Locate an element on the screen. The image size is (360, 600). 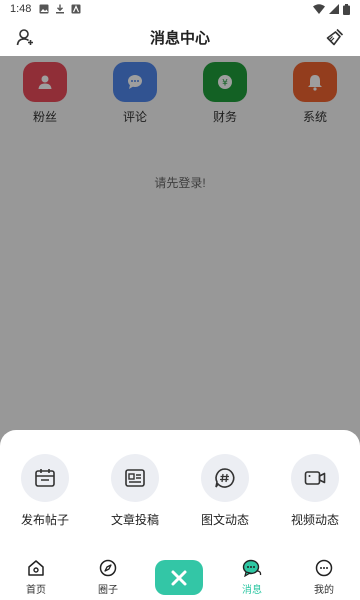
profile-icon is located at coordinates (324, 568).